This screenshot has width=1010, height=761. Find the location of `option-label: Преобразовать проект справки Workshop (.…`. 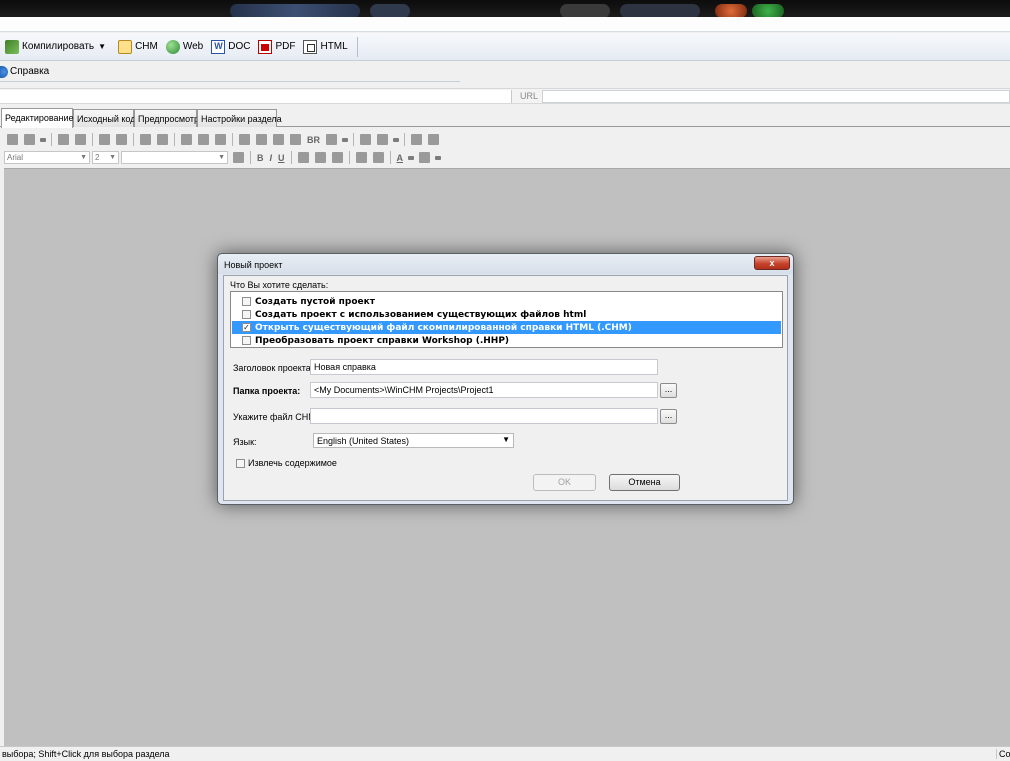

option-label: Преобразовать проект справки Workshop (.… is located at coordinates (382, 340).